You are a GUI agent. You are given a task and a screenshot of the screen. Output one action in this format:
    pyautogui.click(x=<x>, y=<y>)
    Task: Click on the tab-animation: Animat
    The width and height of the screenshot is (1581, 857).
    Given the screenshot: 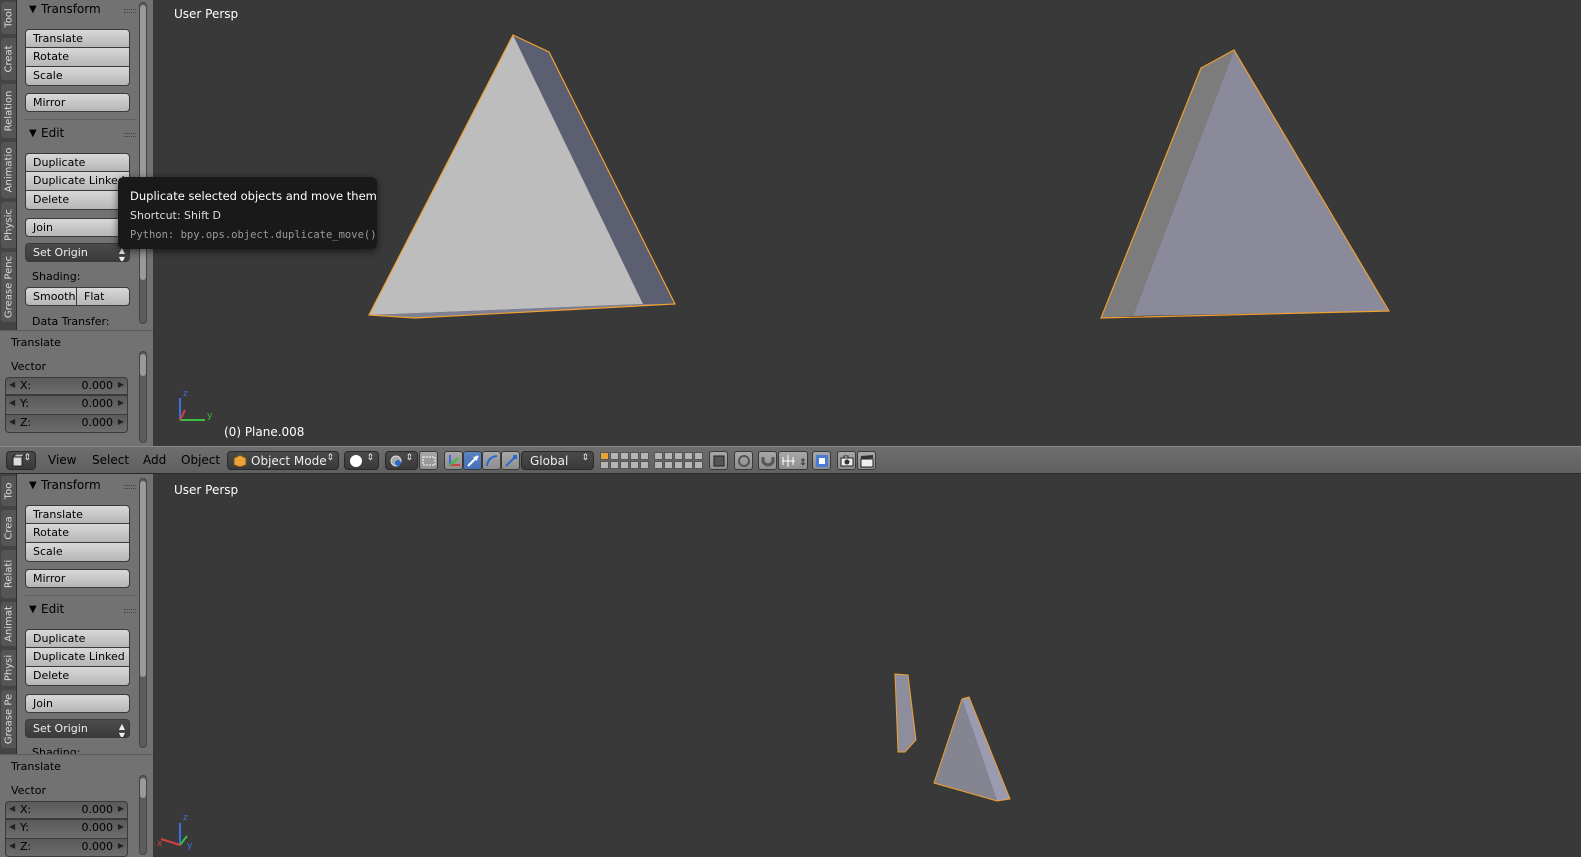 What is the action you would take?
    pyautogui.click(x=8, y=624)
    